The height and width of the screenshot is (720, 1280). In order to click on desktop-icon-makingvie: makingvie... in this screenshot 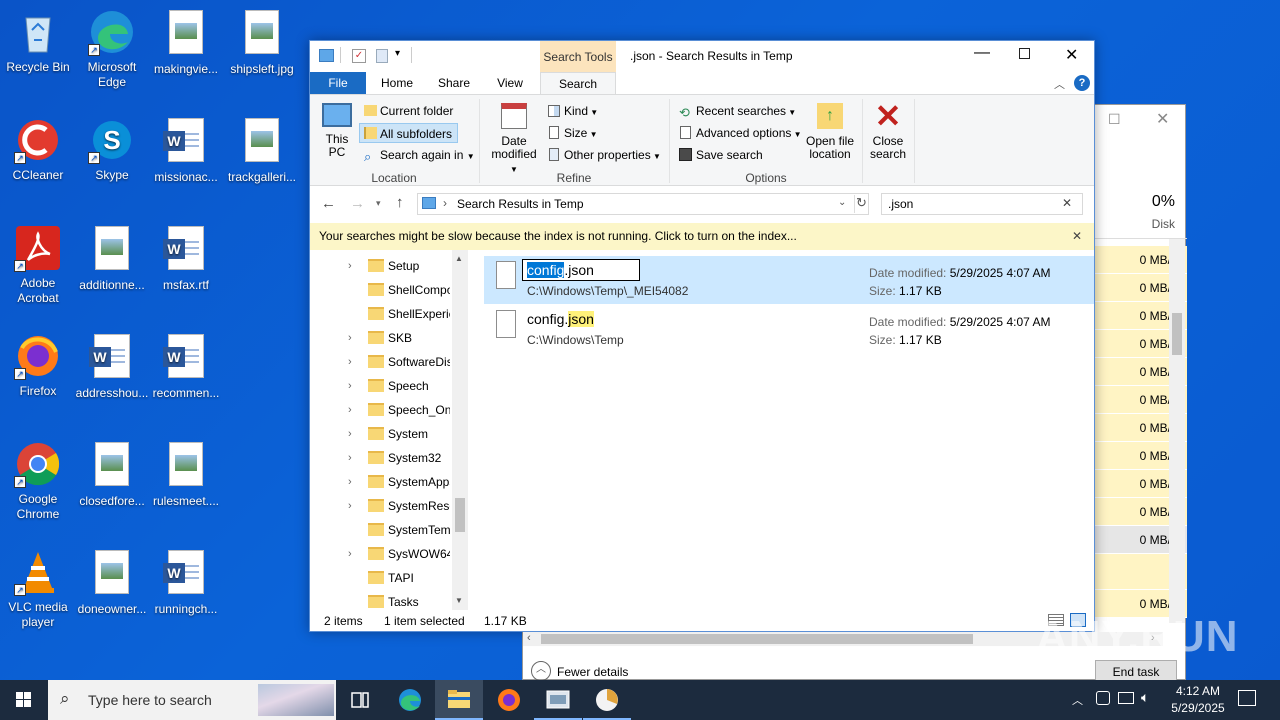, I will do `click(186, 42)`.